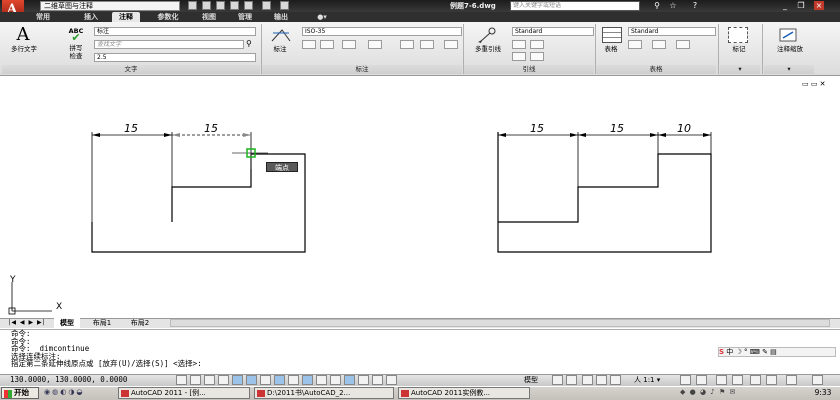 This screenshot has width=840, height=400. I want to click on grid-display-toggle, so click(209, 380).